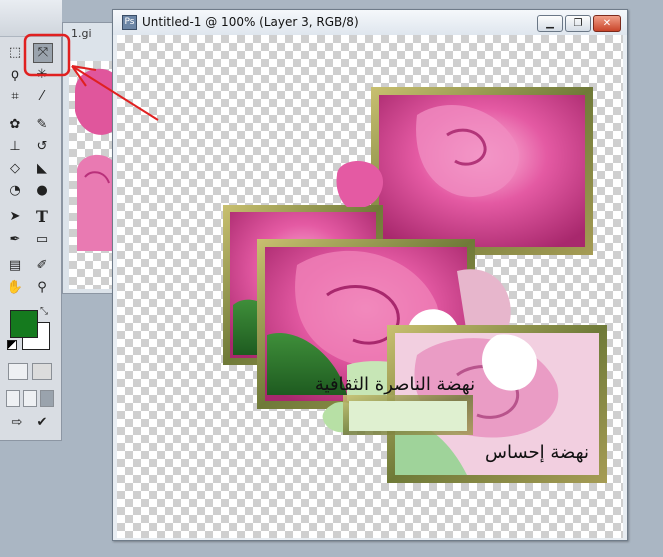 The height and width of the screenshot is (557, 663). Describe the element at coordinates (42, 75) in the screenshot. I see `magic-wand-icon: ✳` at that location.